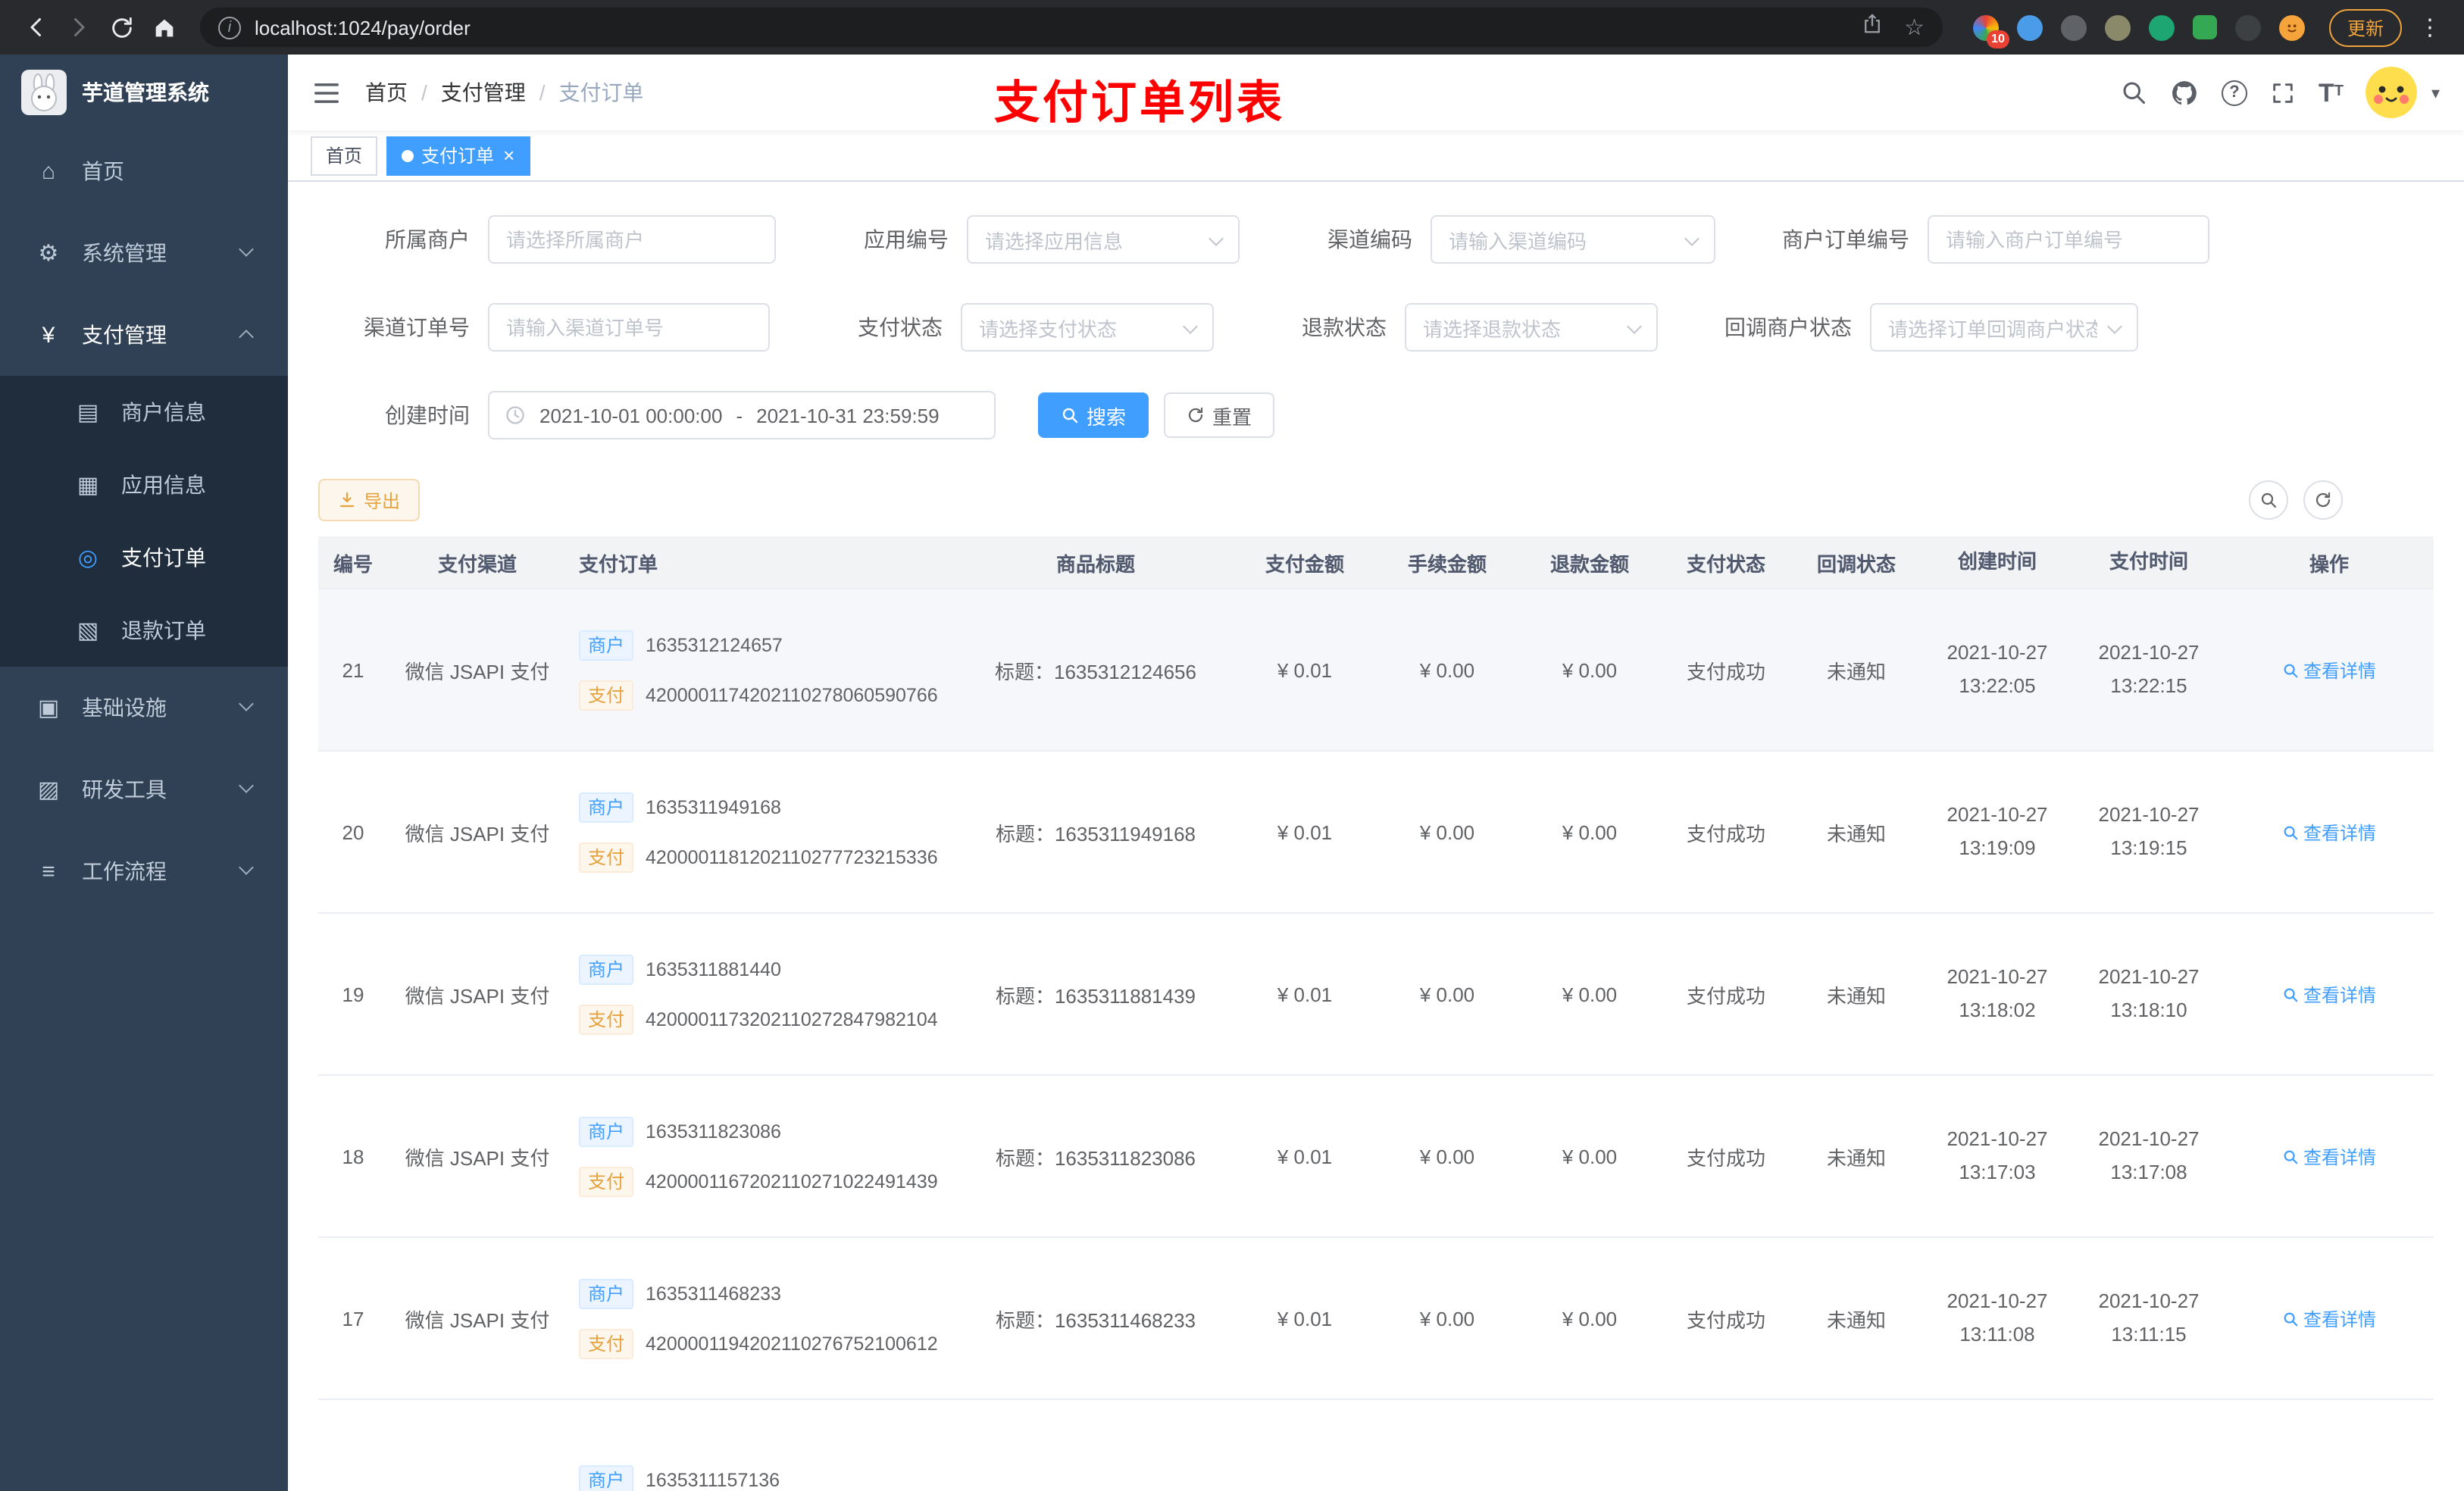 This screenshot has width=2464, height=1491. I want to click on back-icon, so click(36, 27).